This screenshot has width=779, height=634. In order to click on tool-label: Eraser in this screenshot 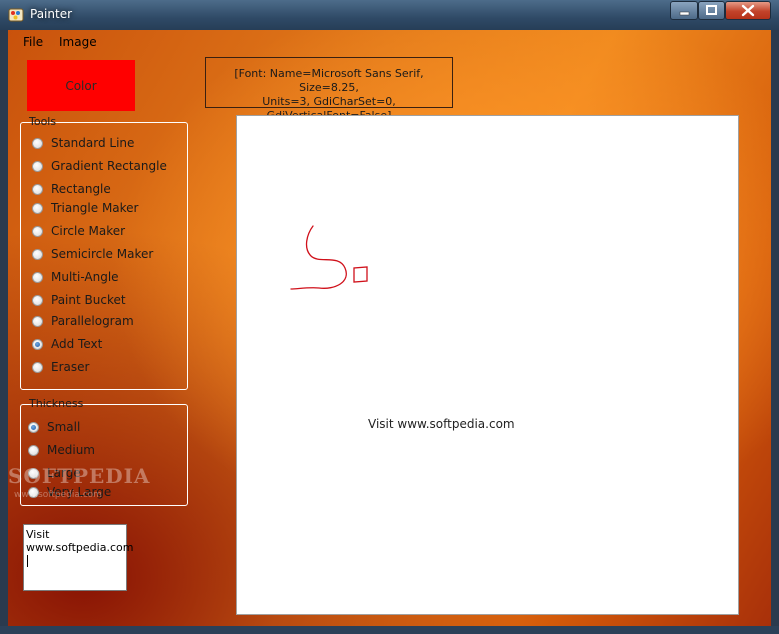, I will do `click(70, 367)`.